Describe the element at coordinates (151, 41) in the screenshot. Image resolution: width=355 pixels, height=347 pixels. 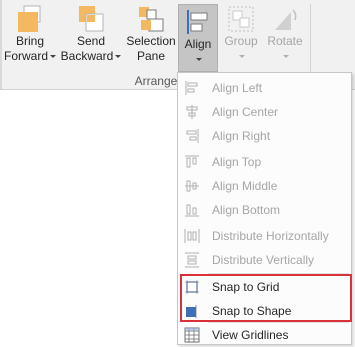
I see `selection-pane-label-1: Selection` at that location.